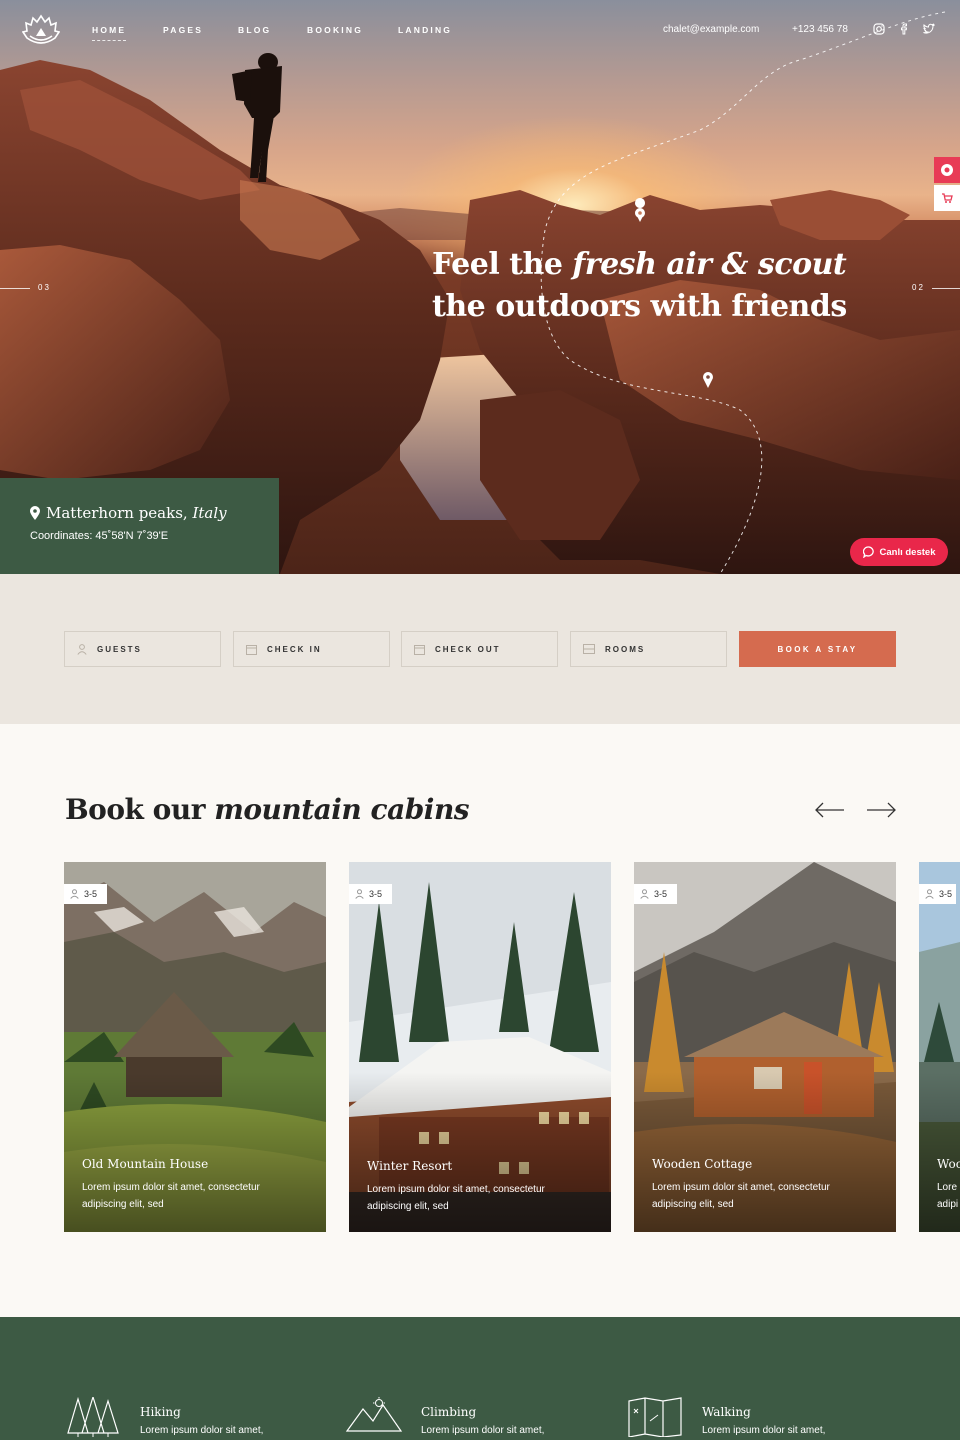 Image resolution: width=960 pixels, height=1440 pixels. Describe the element at coordinates (948, 1196) in the screenshot. I see `cabin-description: Lore adipi` at that location.